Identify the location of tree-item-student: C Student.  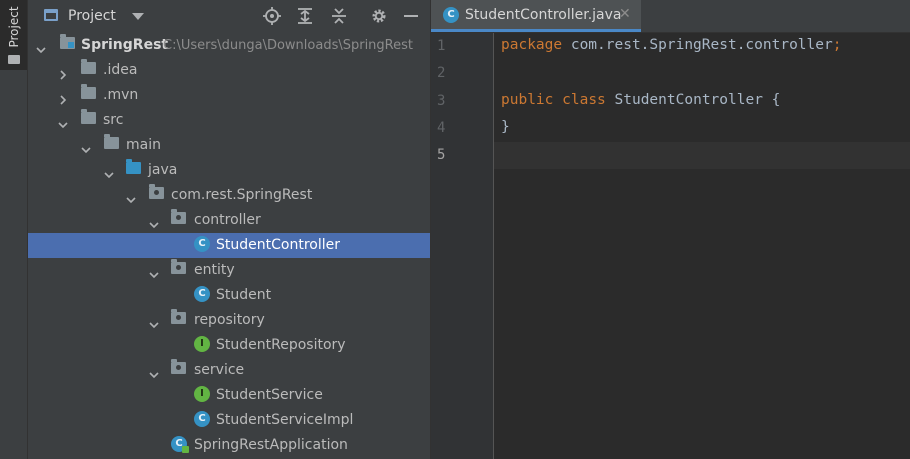
(229, 295).